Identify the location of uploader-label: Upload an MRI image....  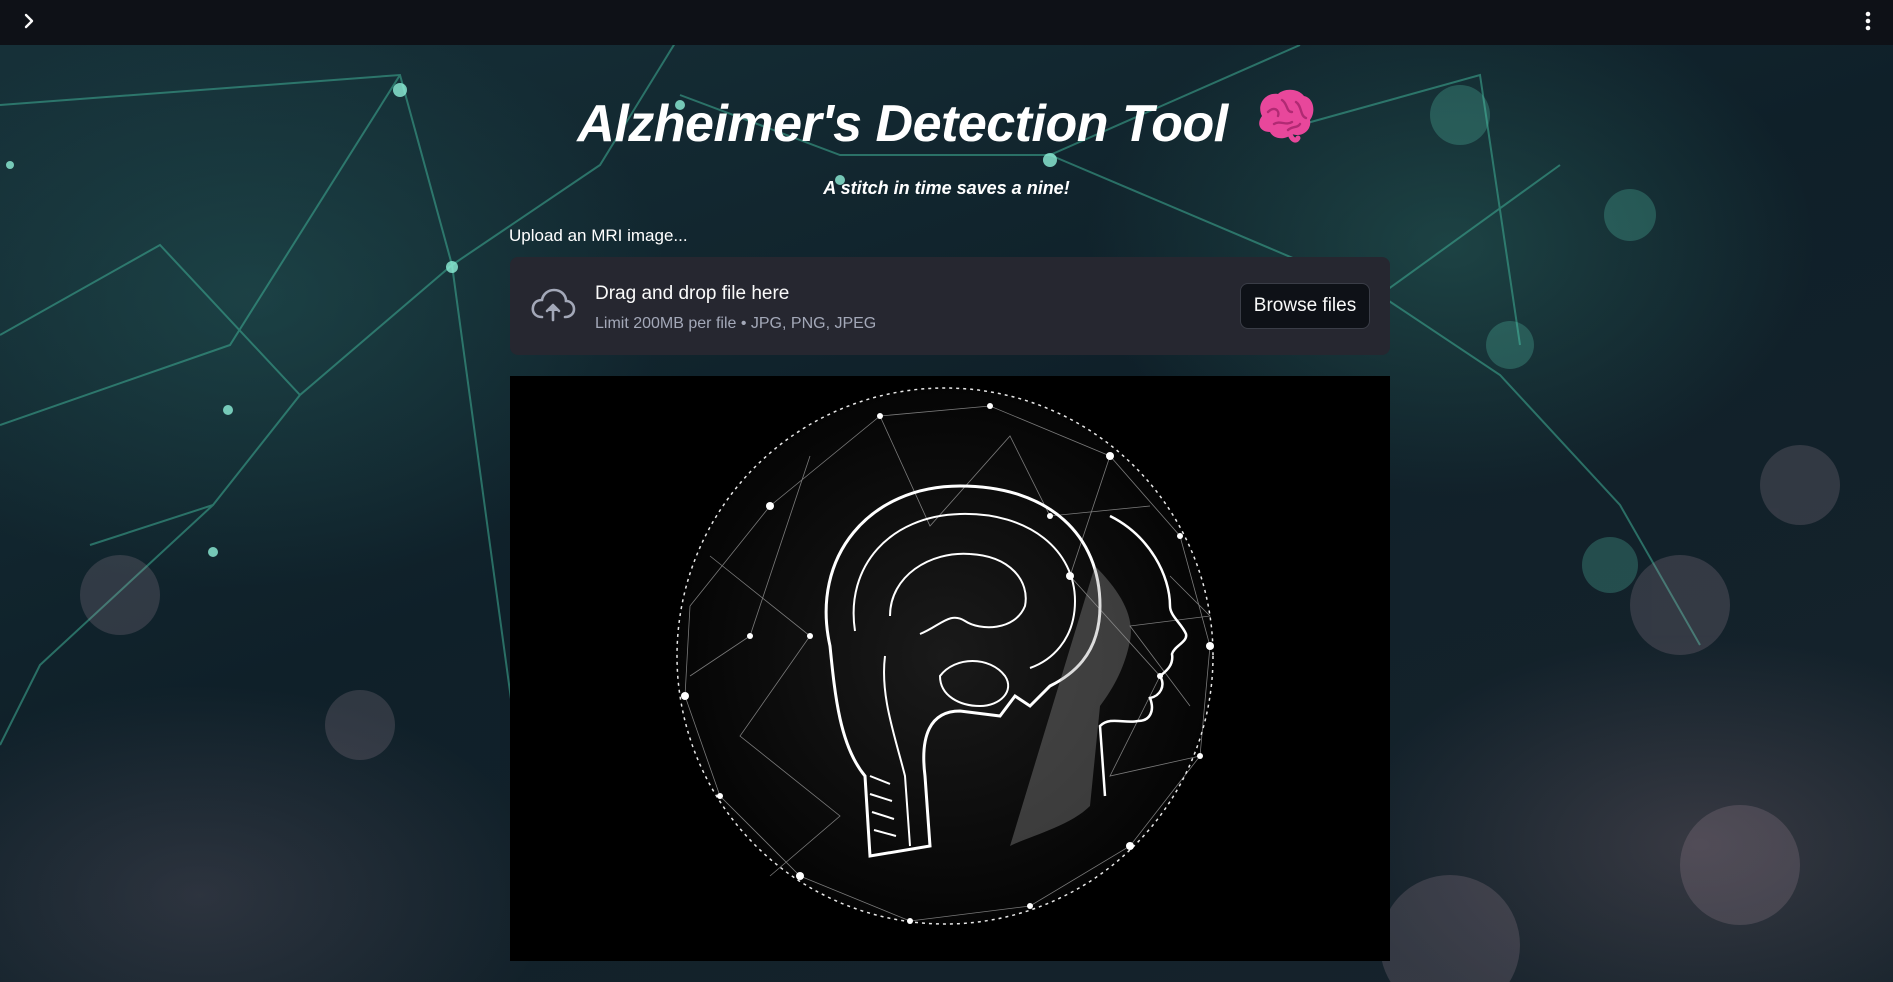
(598, 235).